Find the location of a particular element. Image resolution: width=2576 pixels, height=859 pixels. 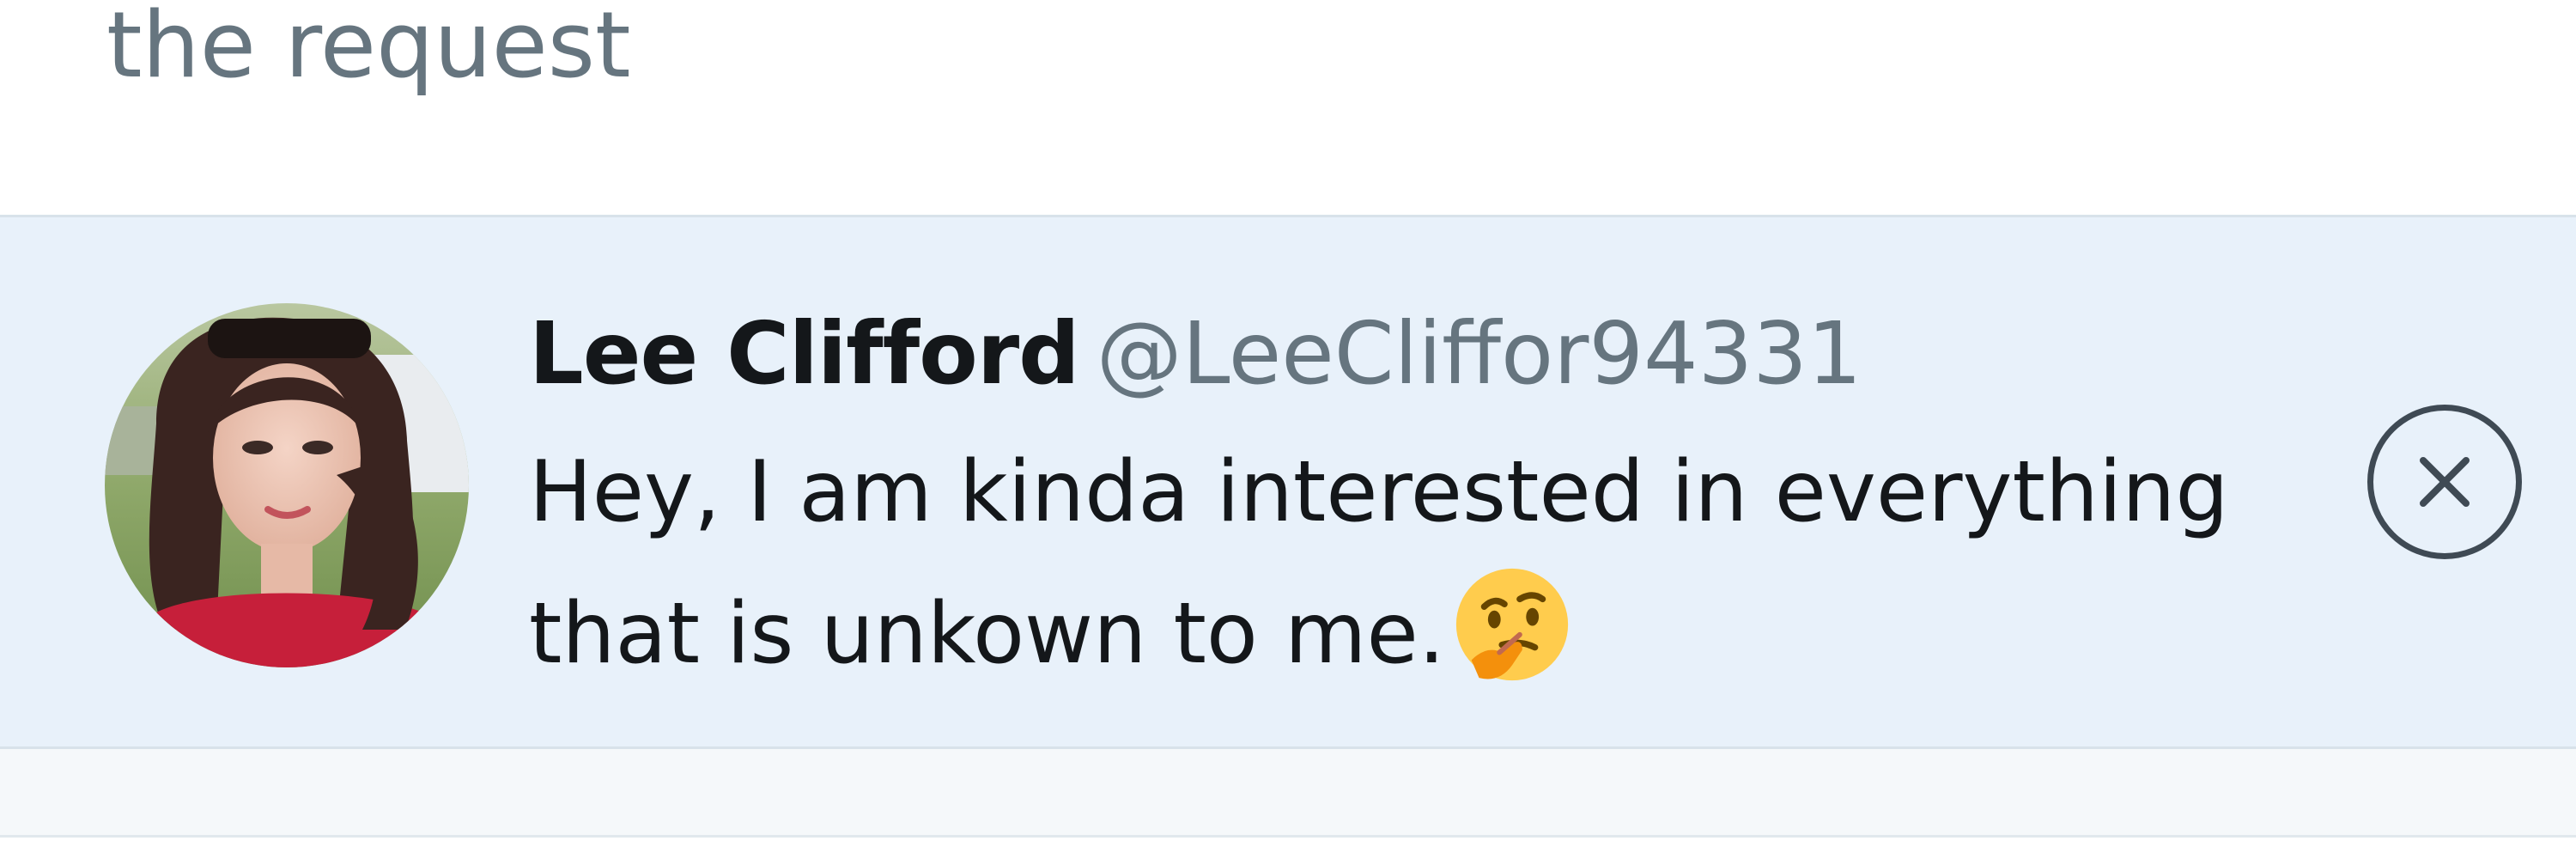

display-name: Lee Clifford is located at coordinates (804, 353).